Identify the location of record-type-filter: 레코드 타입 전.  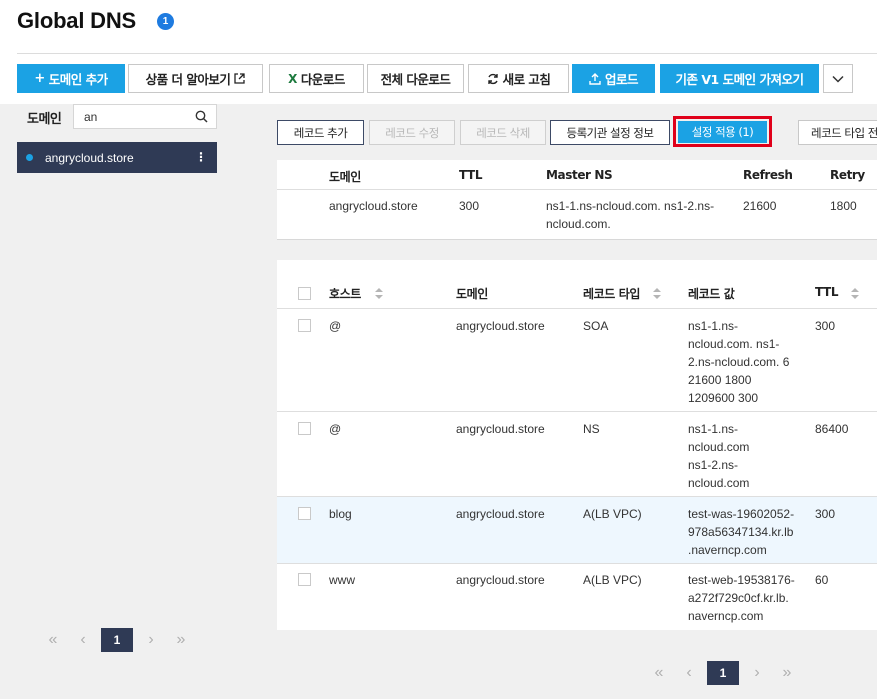
(837, 132).